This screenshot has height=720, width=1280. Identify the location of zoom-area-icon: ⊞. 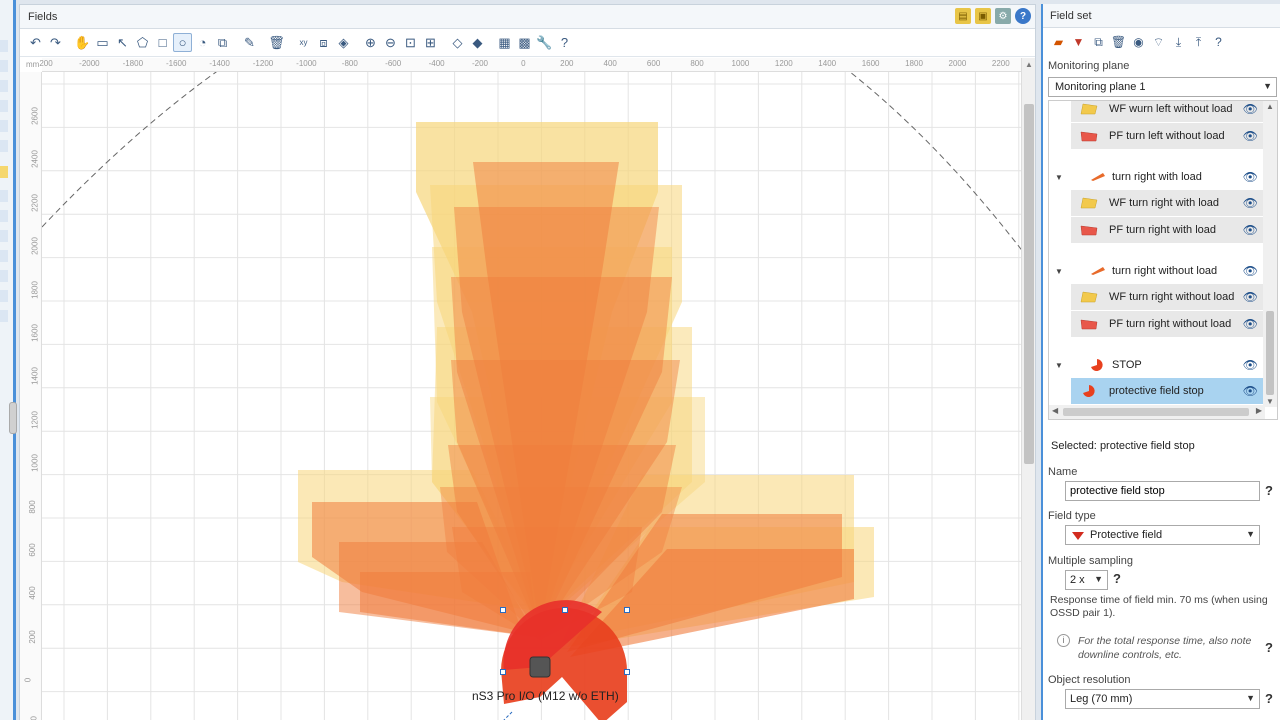
(430, 42).